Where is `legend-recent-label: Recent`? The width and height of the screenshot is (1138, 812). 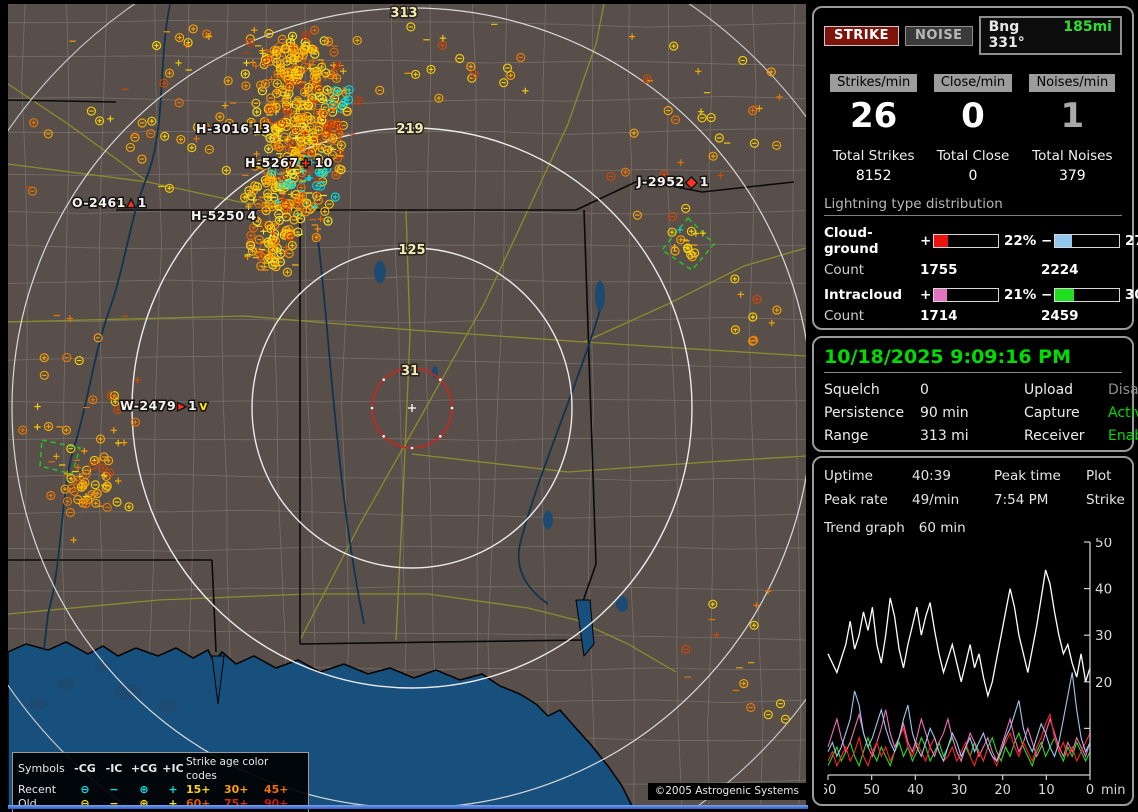 legend-recent-label: Recent is located at coordinates (37, 789).